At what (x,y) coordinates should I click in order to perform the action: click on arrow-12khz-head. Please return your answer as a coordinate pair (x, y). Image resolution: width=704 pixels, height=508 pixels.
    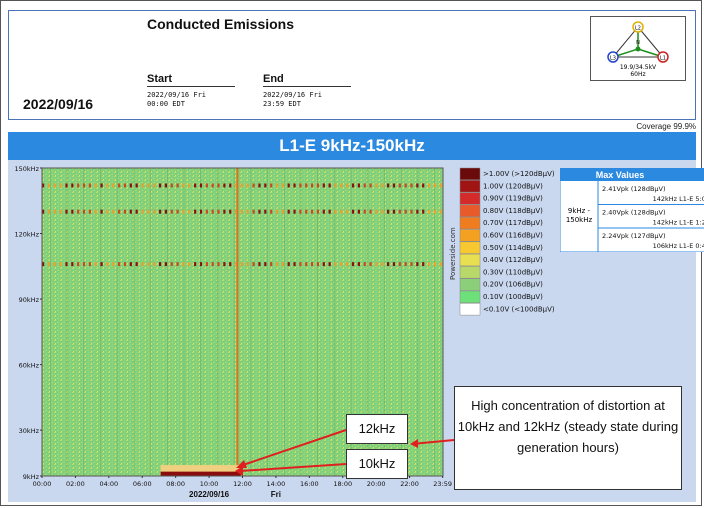
    Looking at the image, I should click on (241, 464).